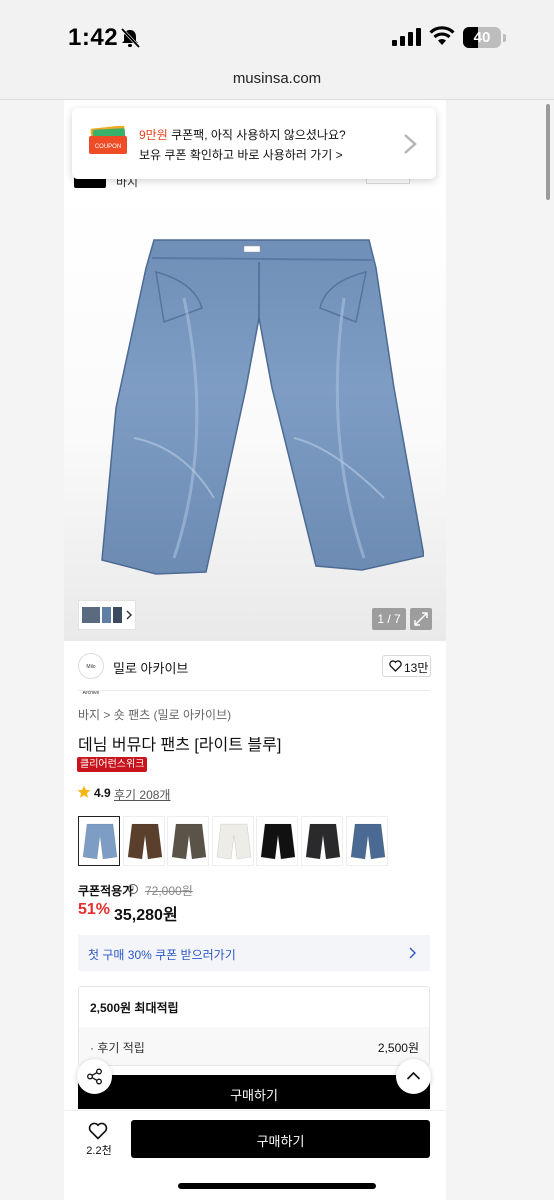  What do you see at coordinates (150, 667) in the screenshot?
I see `brand-name: 밀로 아카이브` at bounding box center [150, 667].